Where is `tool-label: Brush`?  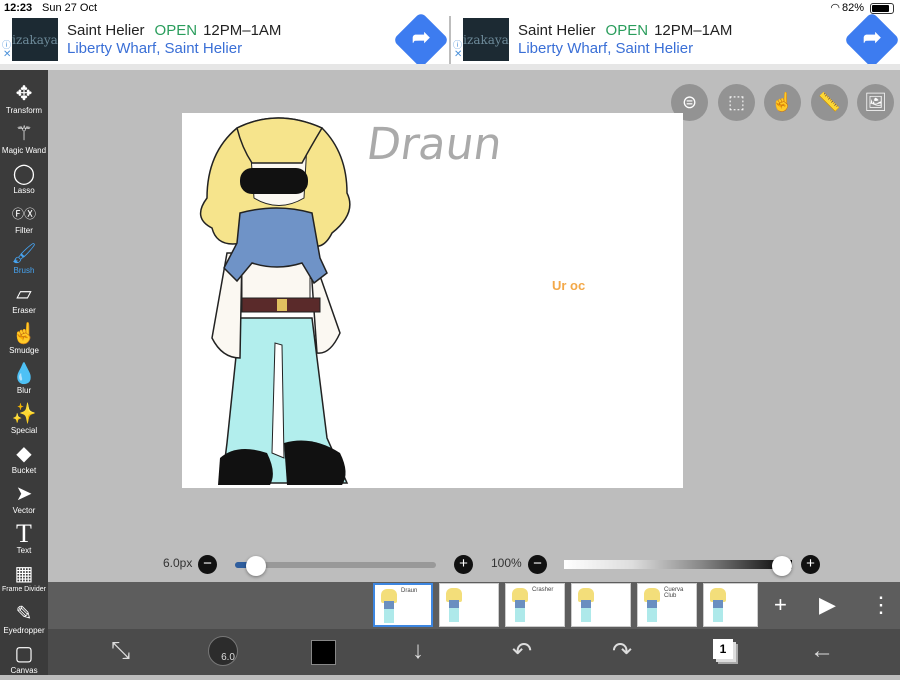 tool-label: Brush is located at coordinates (24, 270).